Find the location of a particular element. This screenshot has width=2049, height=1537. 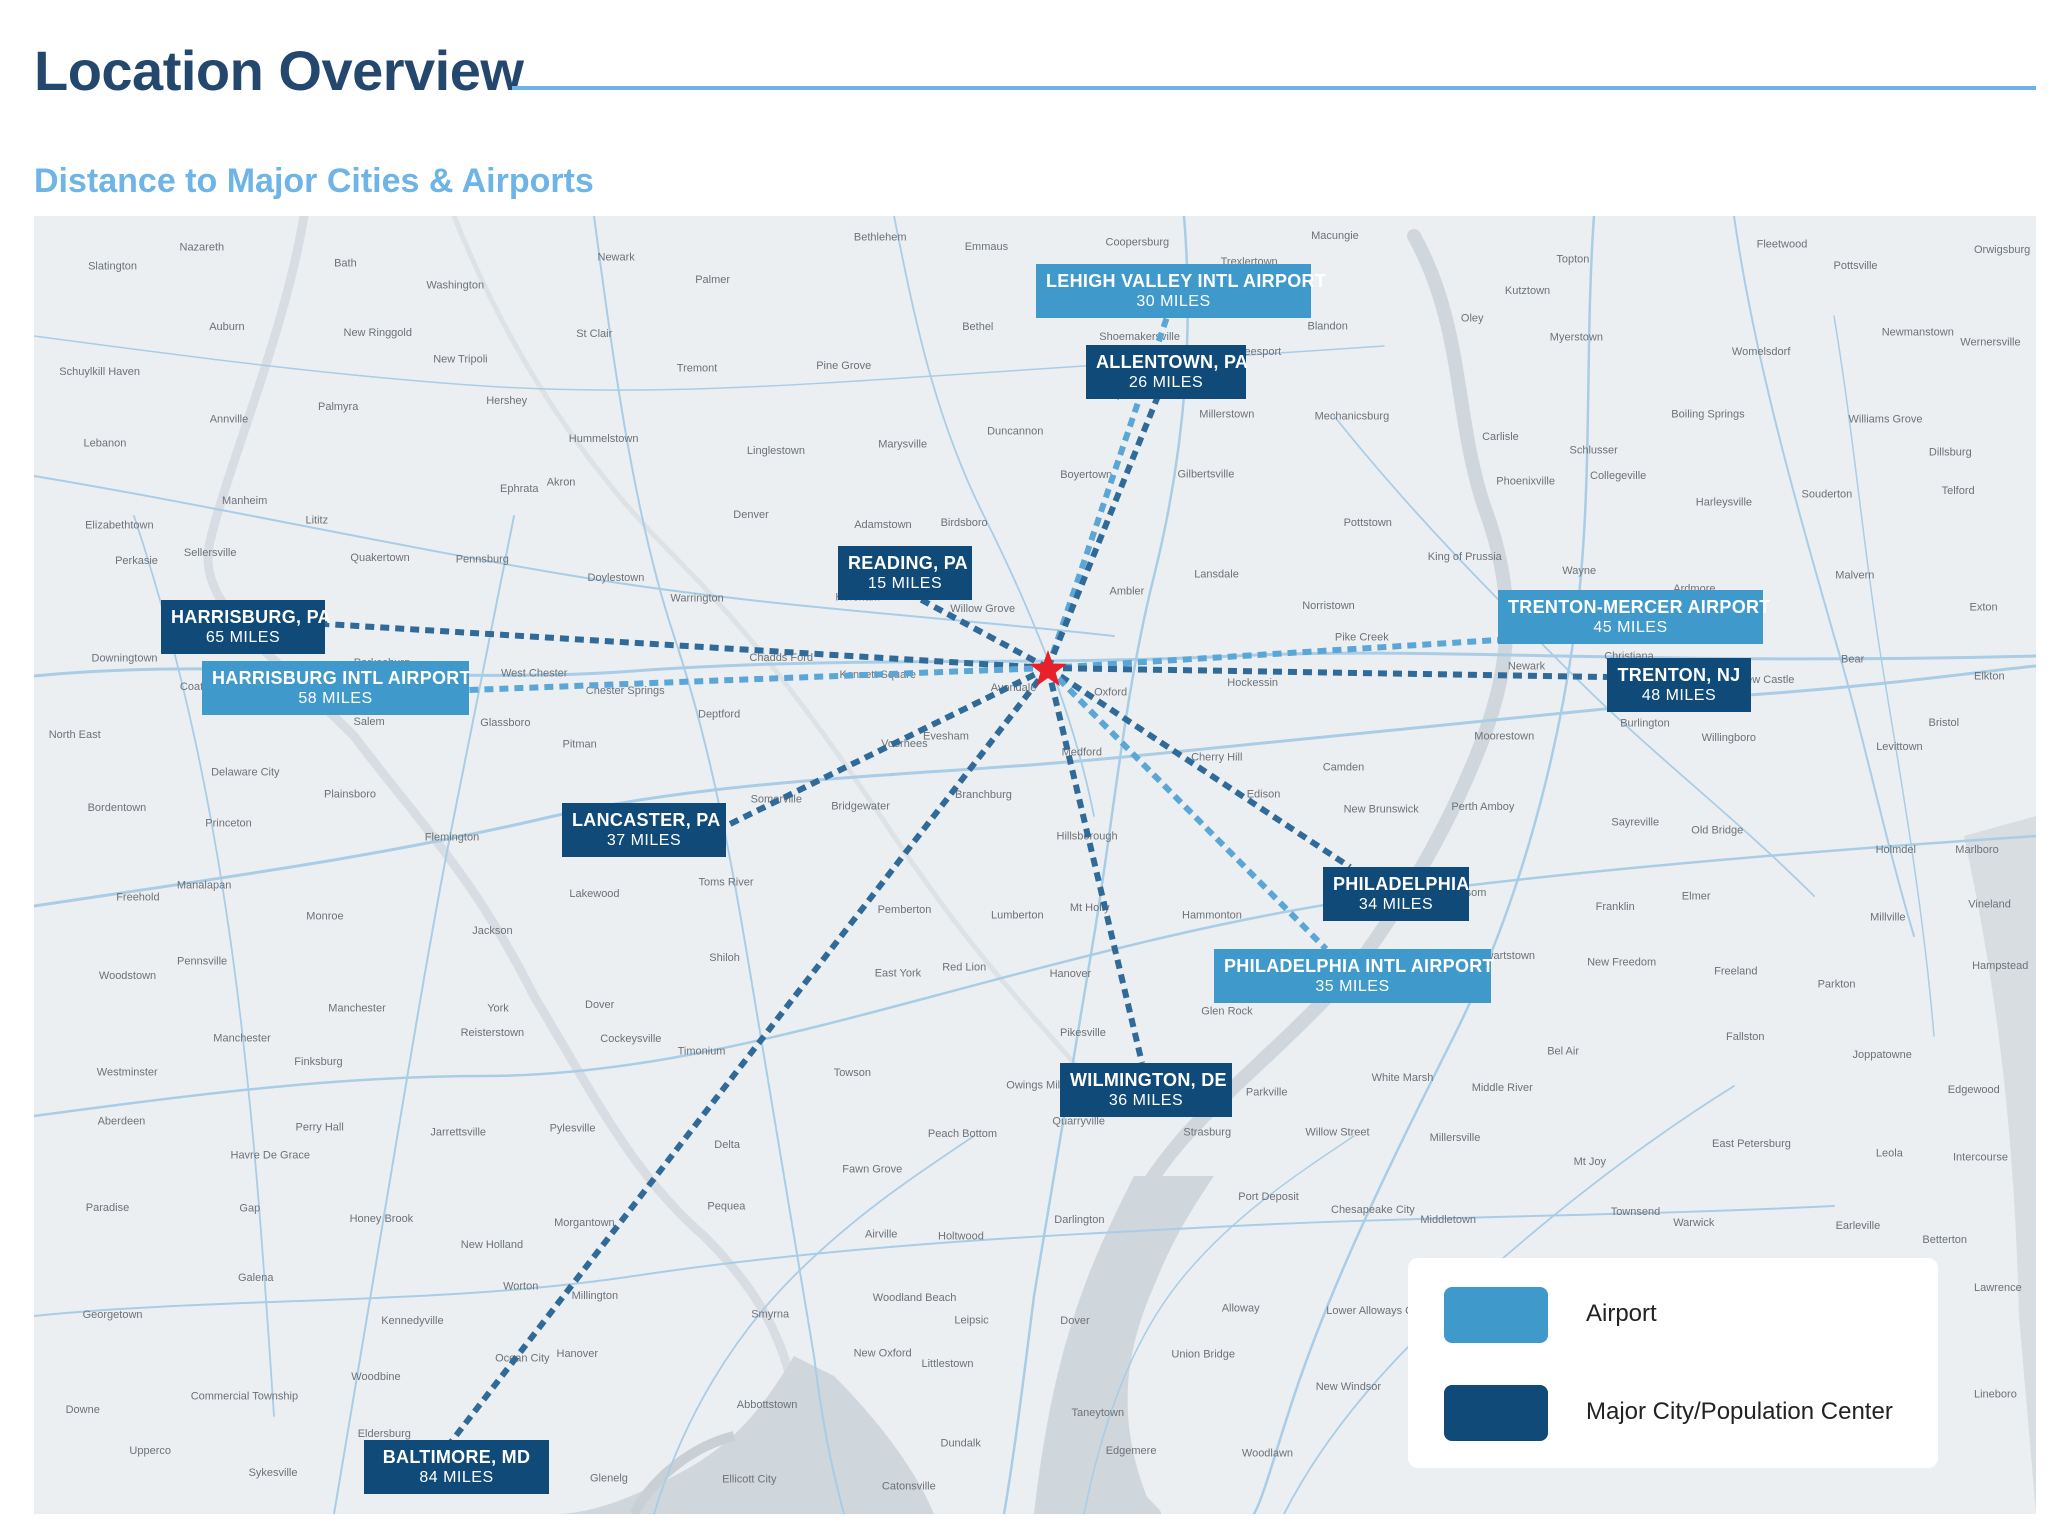

town-label: Pike Creek is located at coordinates (1362, 638).